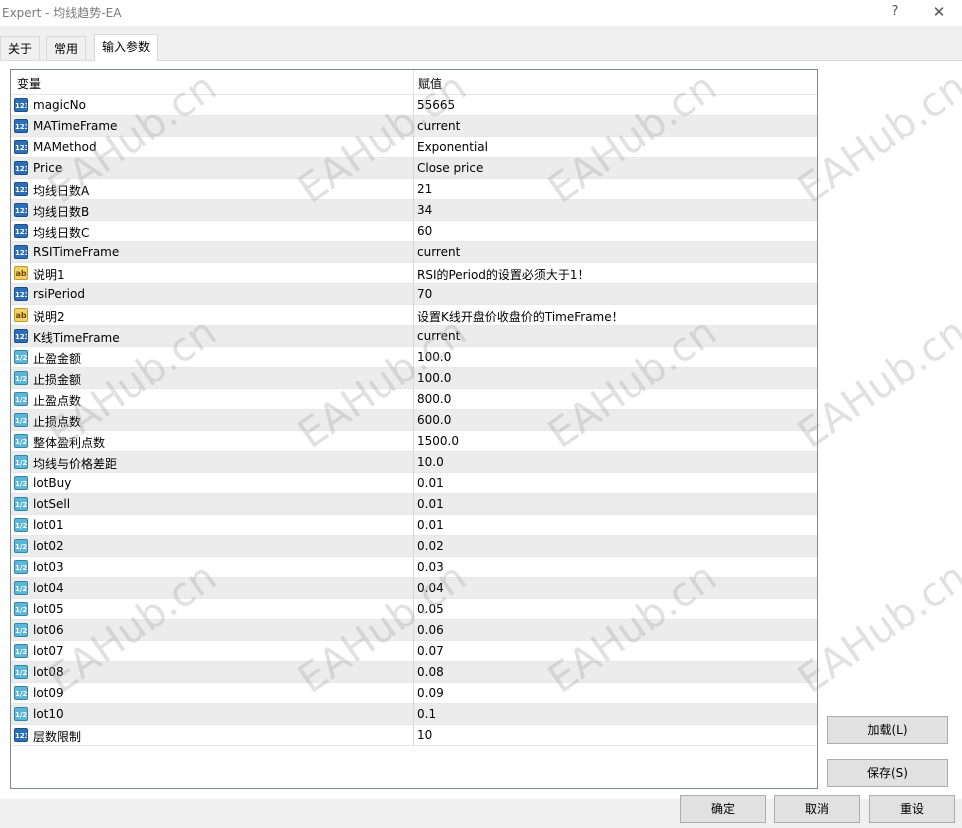  Describe the element at coordinates (414, 441) in the screenshot. I see `table-row: 1/2 整体盈利点数 1500.0` at that location.